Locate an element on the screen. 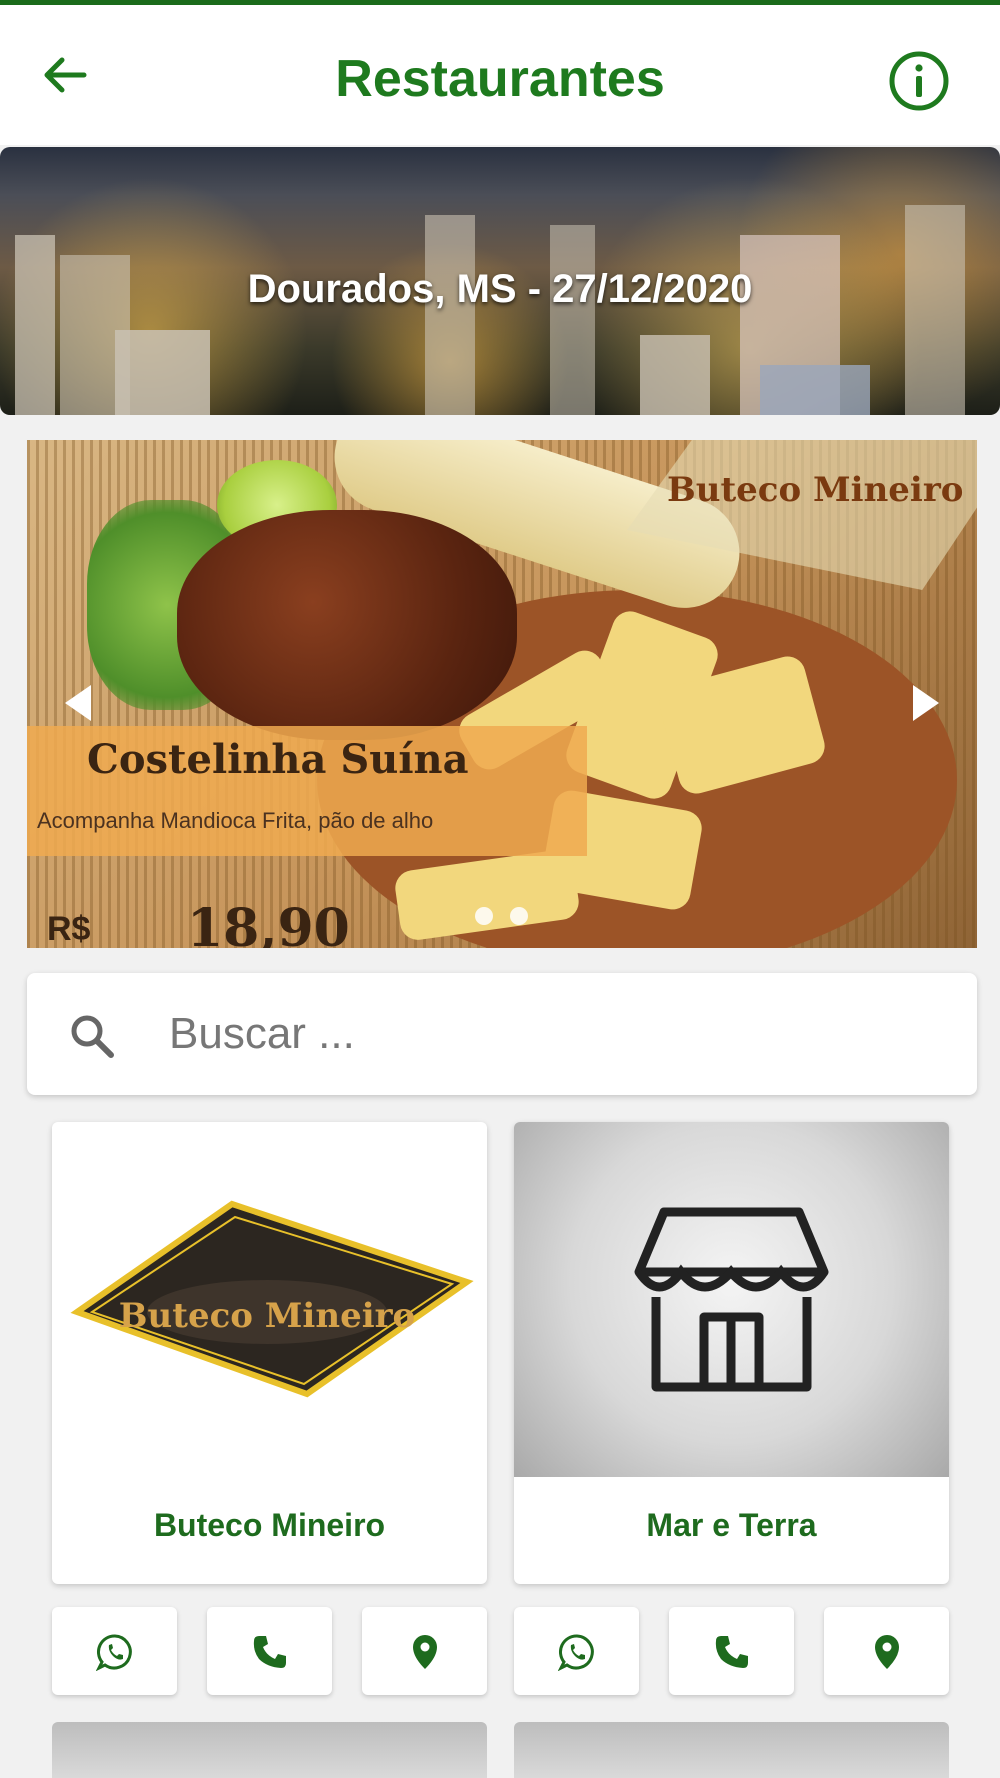 This screenshot has width=1000, height=1778. restaurant-image is located at coordinates (731, 1299).